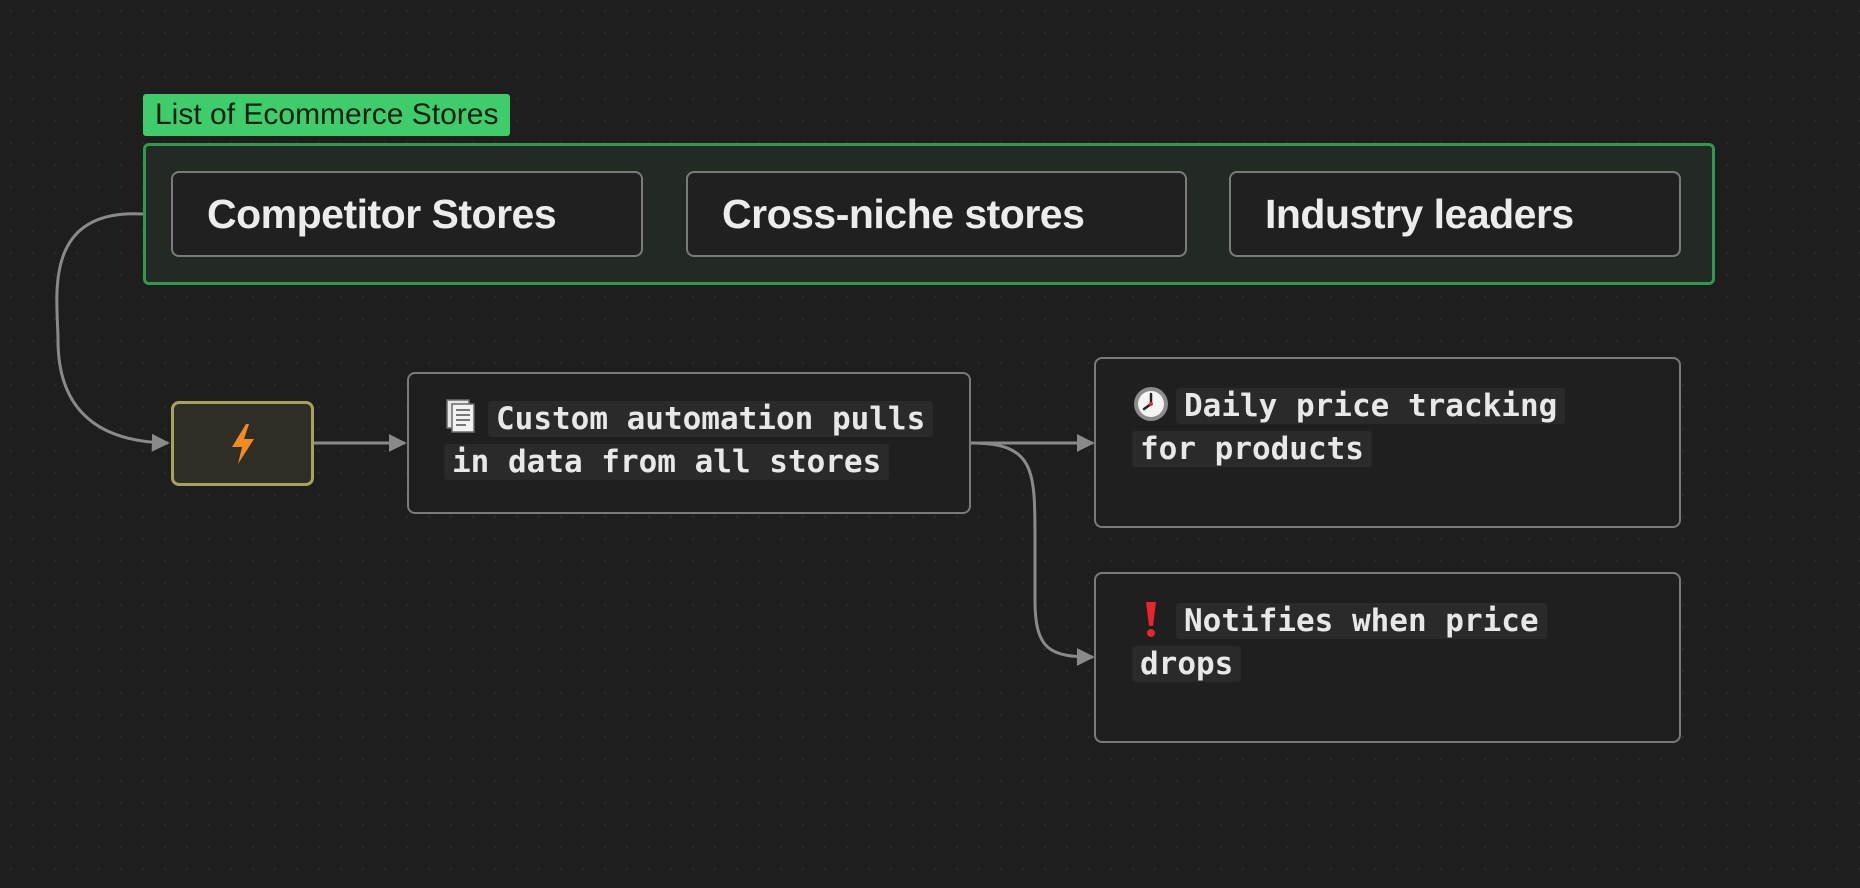 This screenshot has width=1860, height=888. Describe the element at coordinates (1151, 619) in the screenshot. I see `exclamation-icon` at that location.